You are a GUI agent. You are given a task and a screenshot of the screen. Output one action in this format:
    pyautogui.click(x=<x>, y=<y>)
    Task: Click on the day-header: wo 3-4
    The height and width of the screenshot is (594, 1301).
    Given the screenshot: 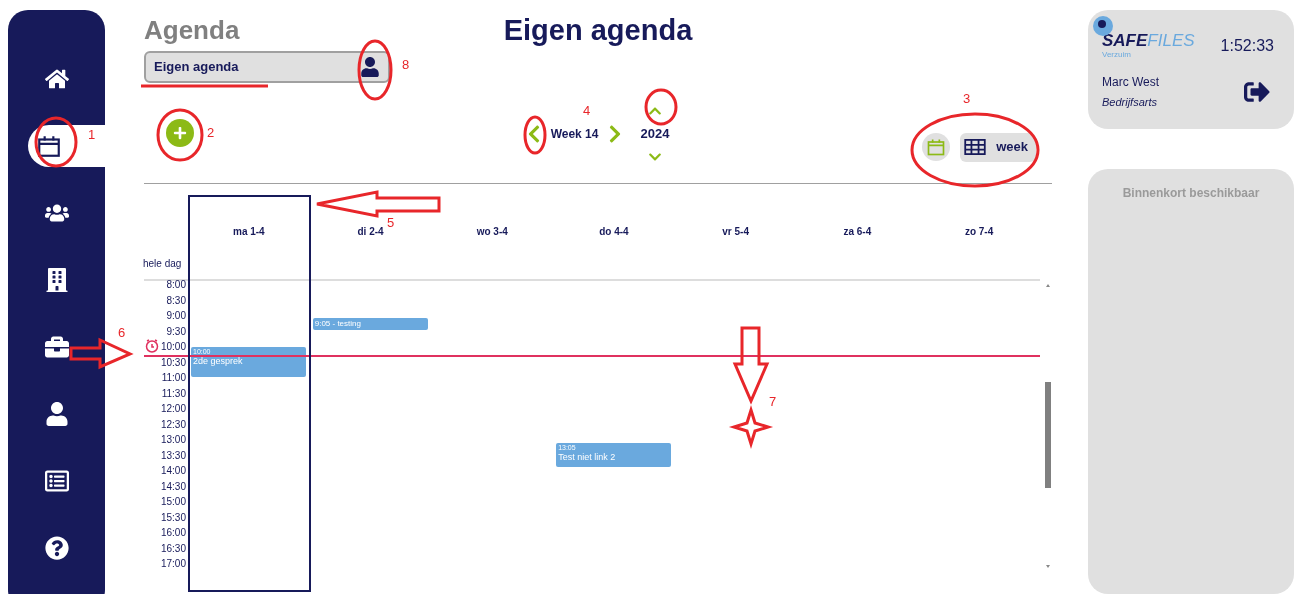 What is the action you would take?
    pyautogui.click(x=492, y=230)
    